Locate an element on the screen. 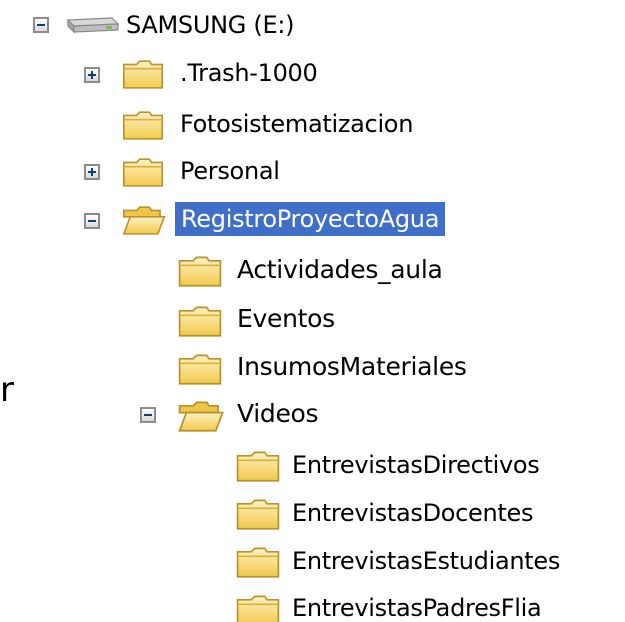 This screenshot has height=622, width=625. expand-expander-trash is located at coordinates (92, 75).